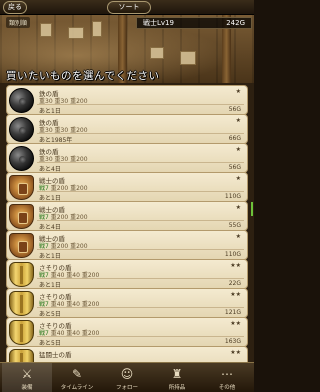  I want to click on nav-label: 所持品, so click(177, 388).